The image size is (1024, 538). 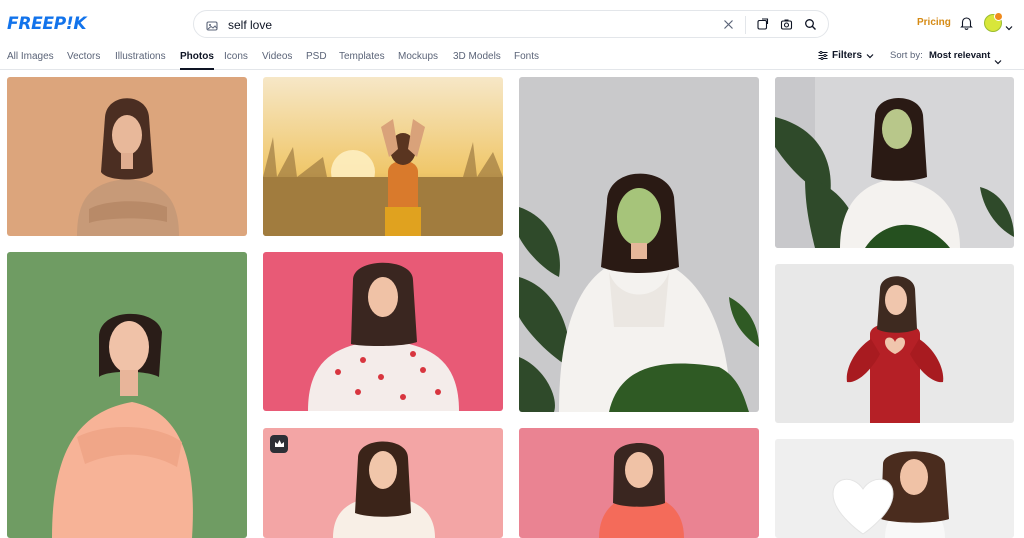 I want to click on result-image-woman-heart-hands-white-robe, so click(x=639, y=244).